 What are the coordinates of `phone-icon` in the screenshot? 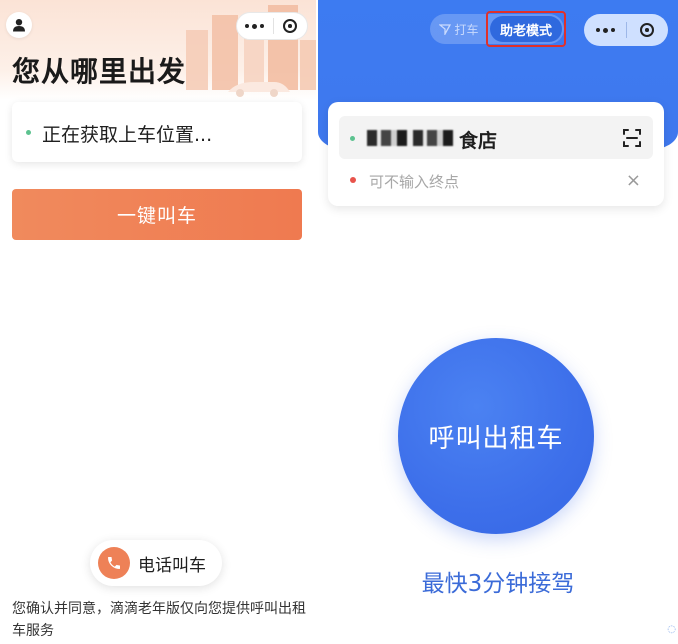 It's located at (114, 563).